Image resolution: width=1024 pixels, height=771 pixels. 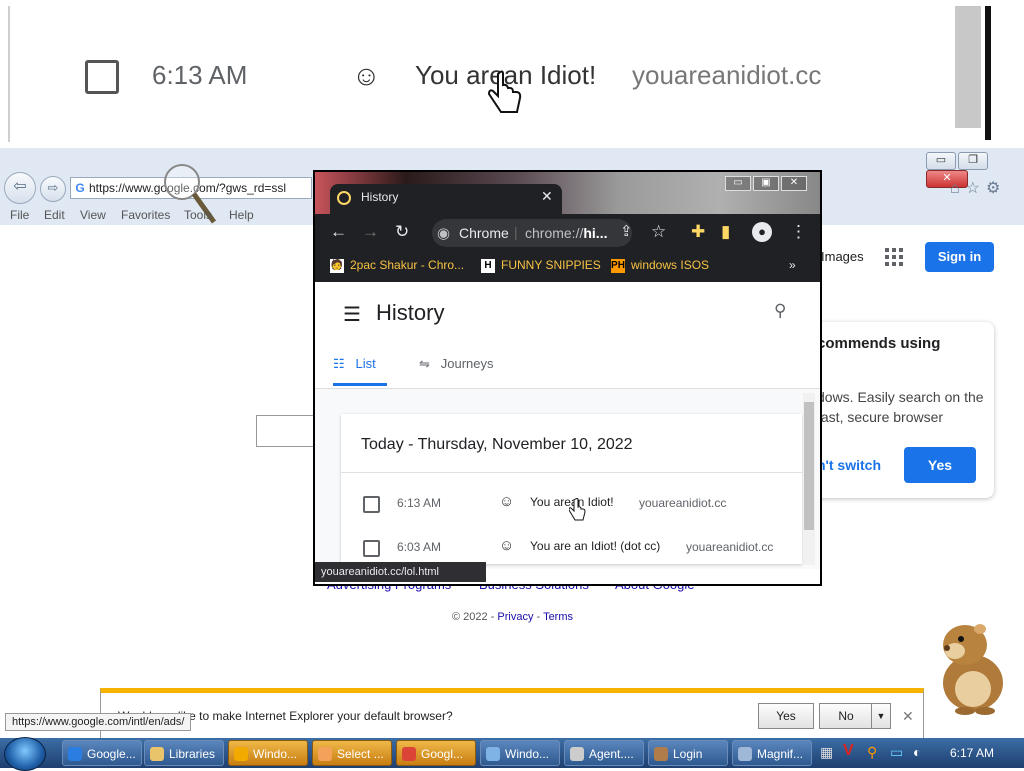 What do you see at coordinates (780, 311) in the screenshot?
I see `search-icon: ⚲` at bounding box center [780, 311].